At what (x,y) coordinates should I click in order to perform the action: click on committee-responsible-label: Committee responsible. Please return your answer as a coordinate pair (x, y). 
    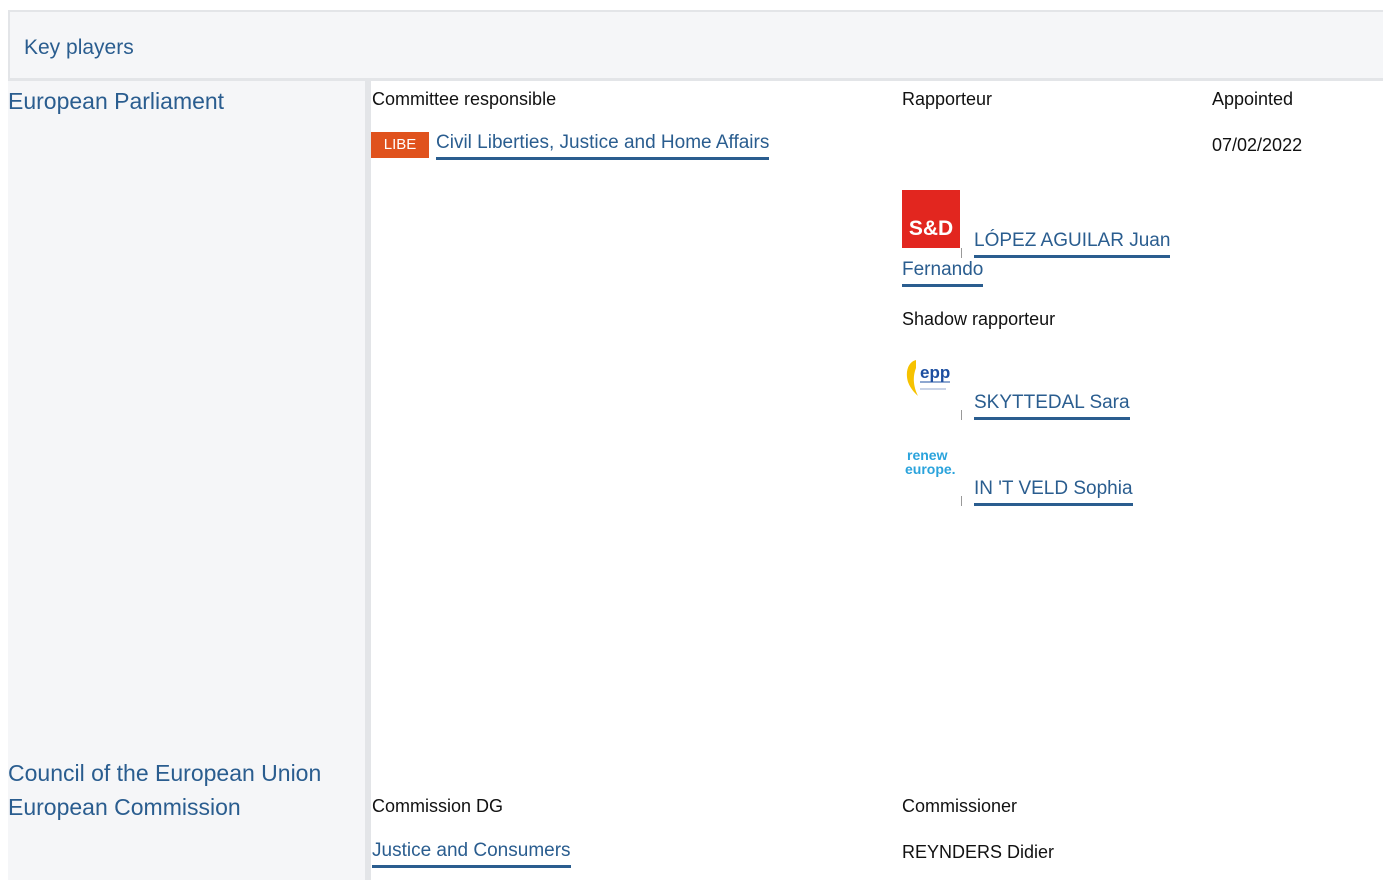
    Looking at the image, I should click on (464, 99).